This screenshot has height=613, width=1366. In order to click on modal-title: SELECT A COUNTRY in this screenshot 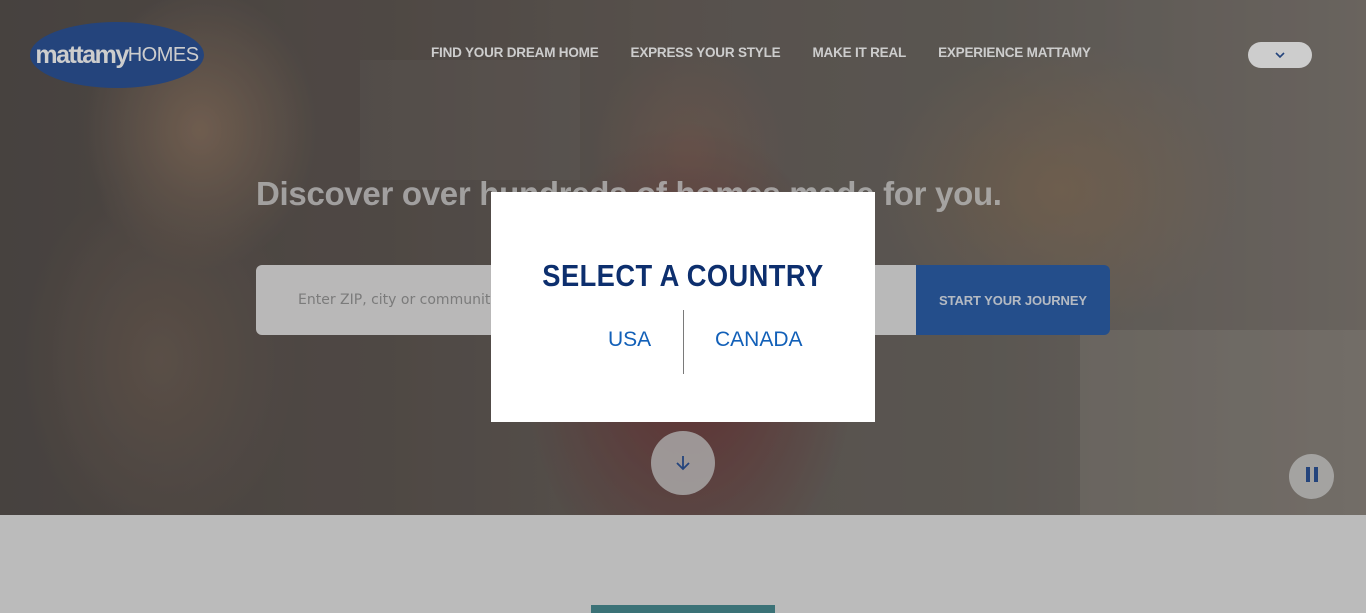, I will do `click(683, 275)`.